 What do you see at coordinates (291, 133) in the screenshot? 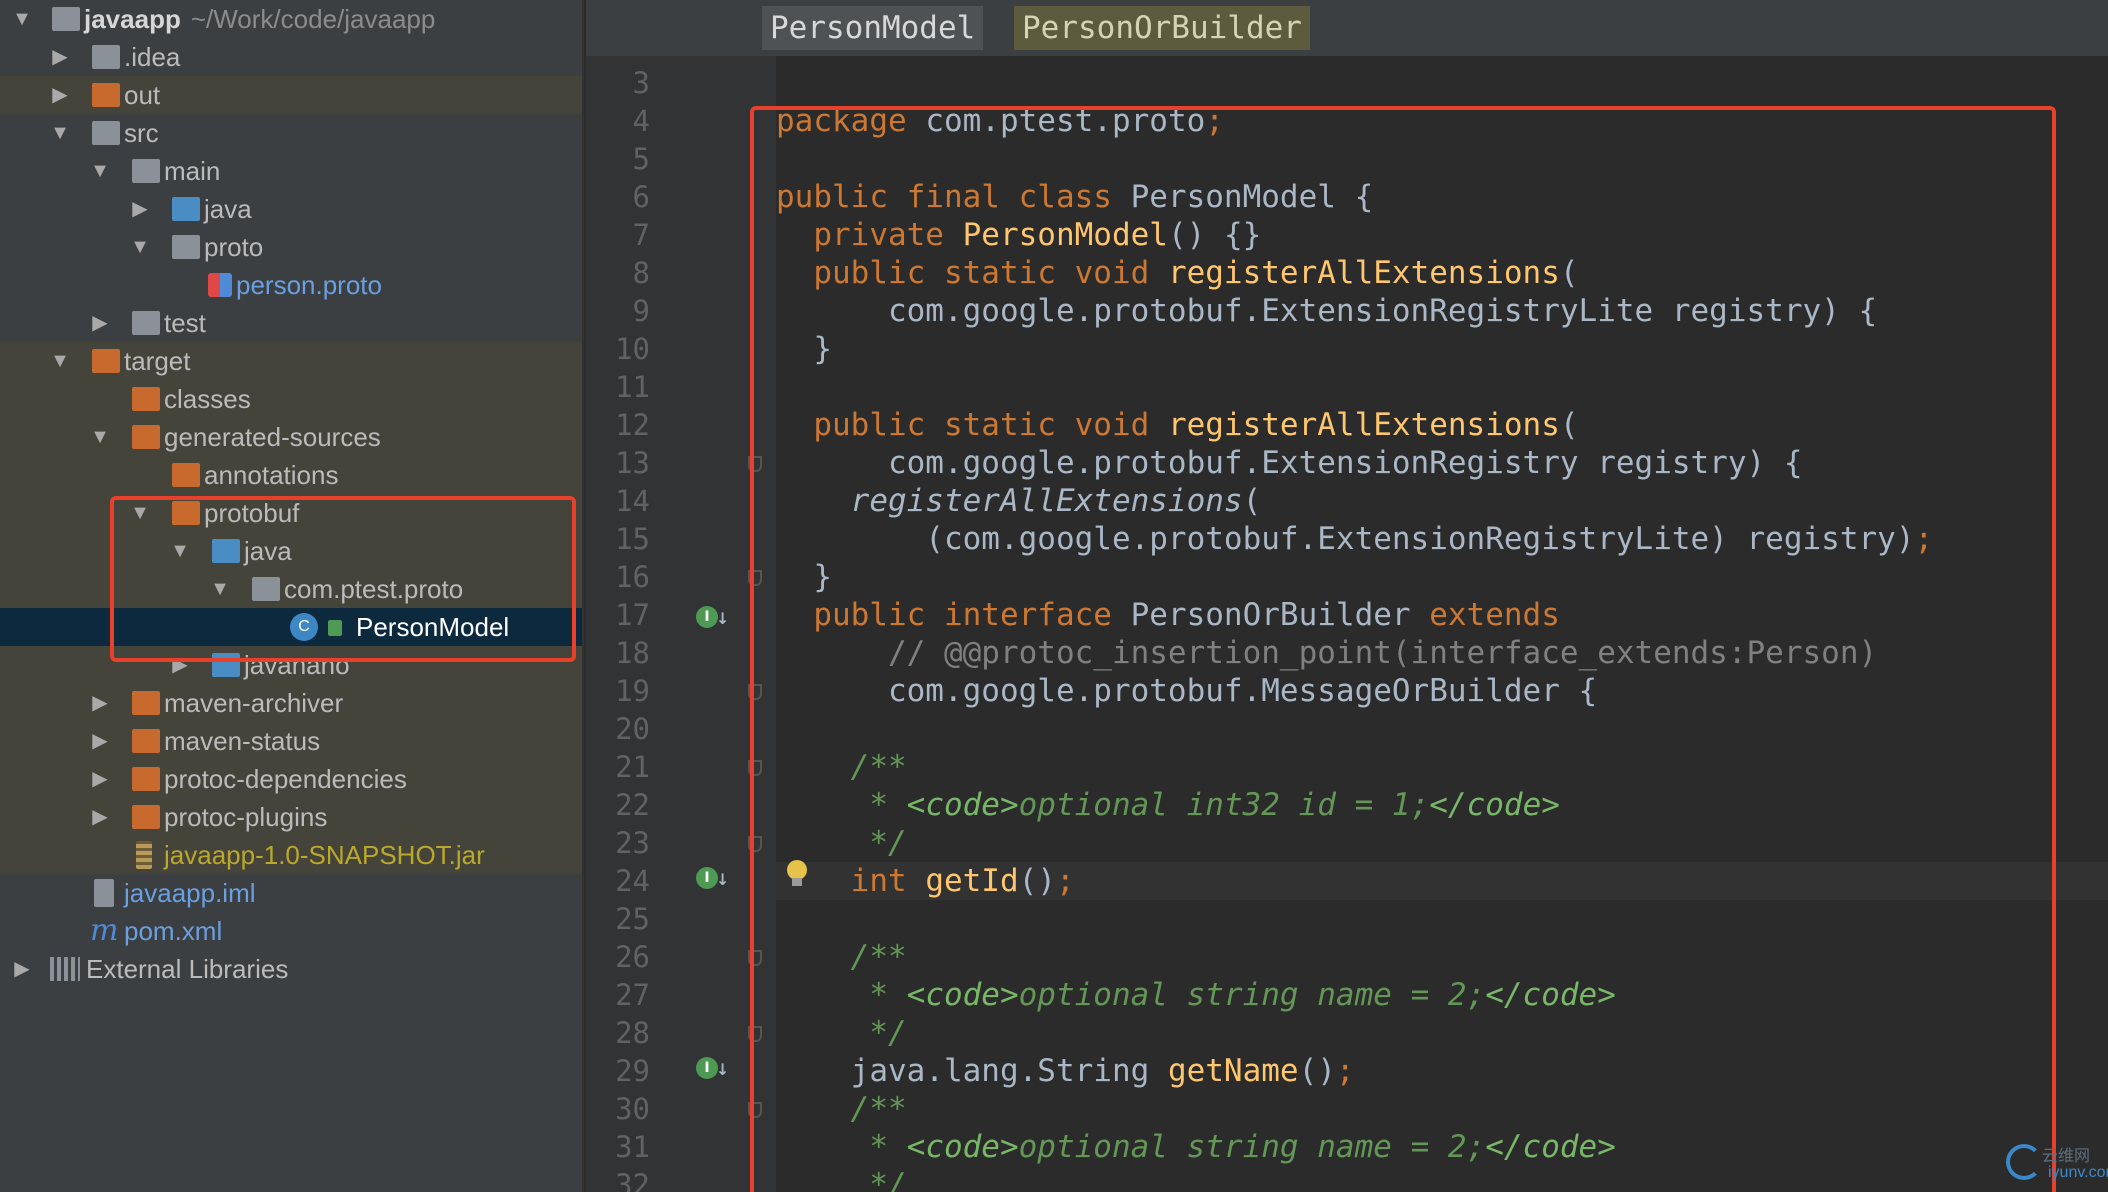
I see `tree-item-src: ▼ src` at bounding box center [291, 133].